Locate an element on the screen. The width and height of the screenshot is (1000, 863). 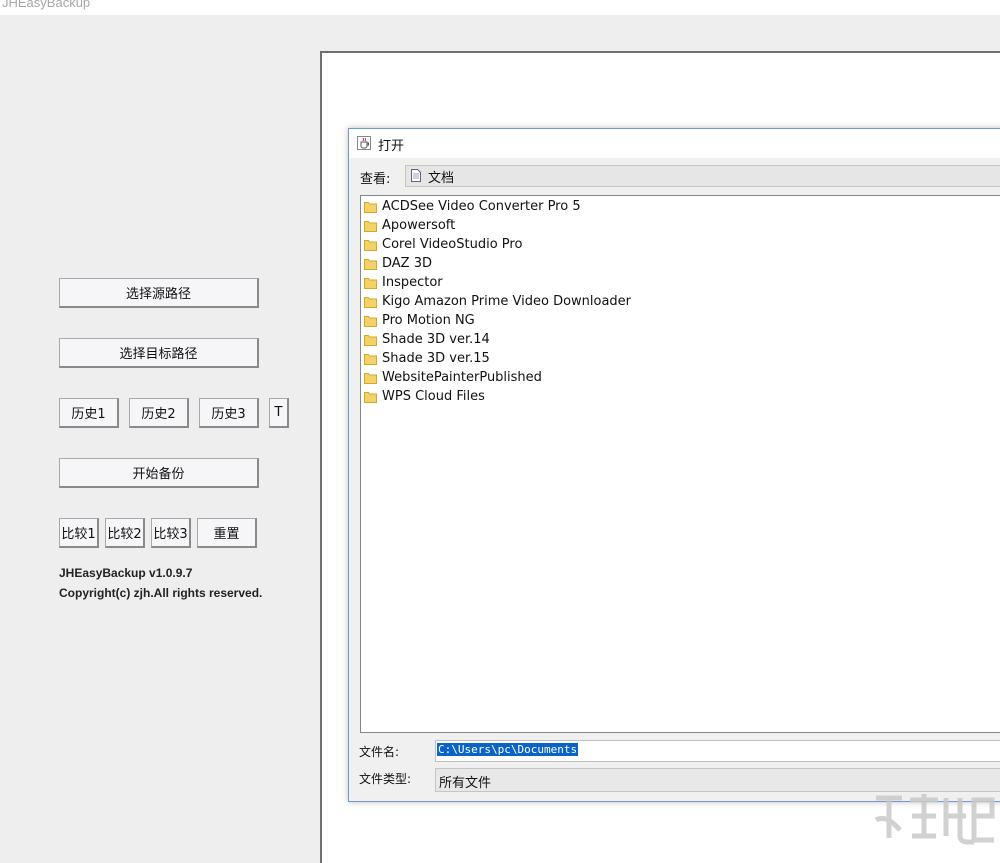
compare1-button: 比较1 is located at coordinates (79, 533).